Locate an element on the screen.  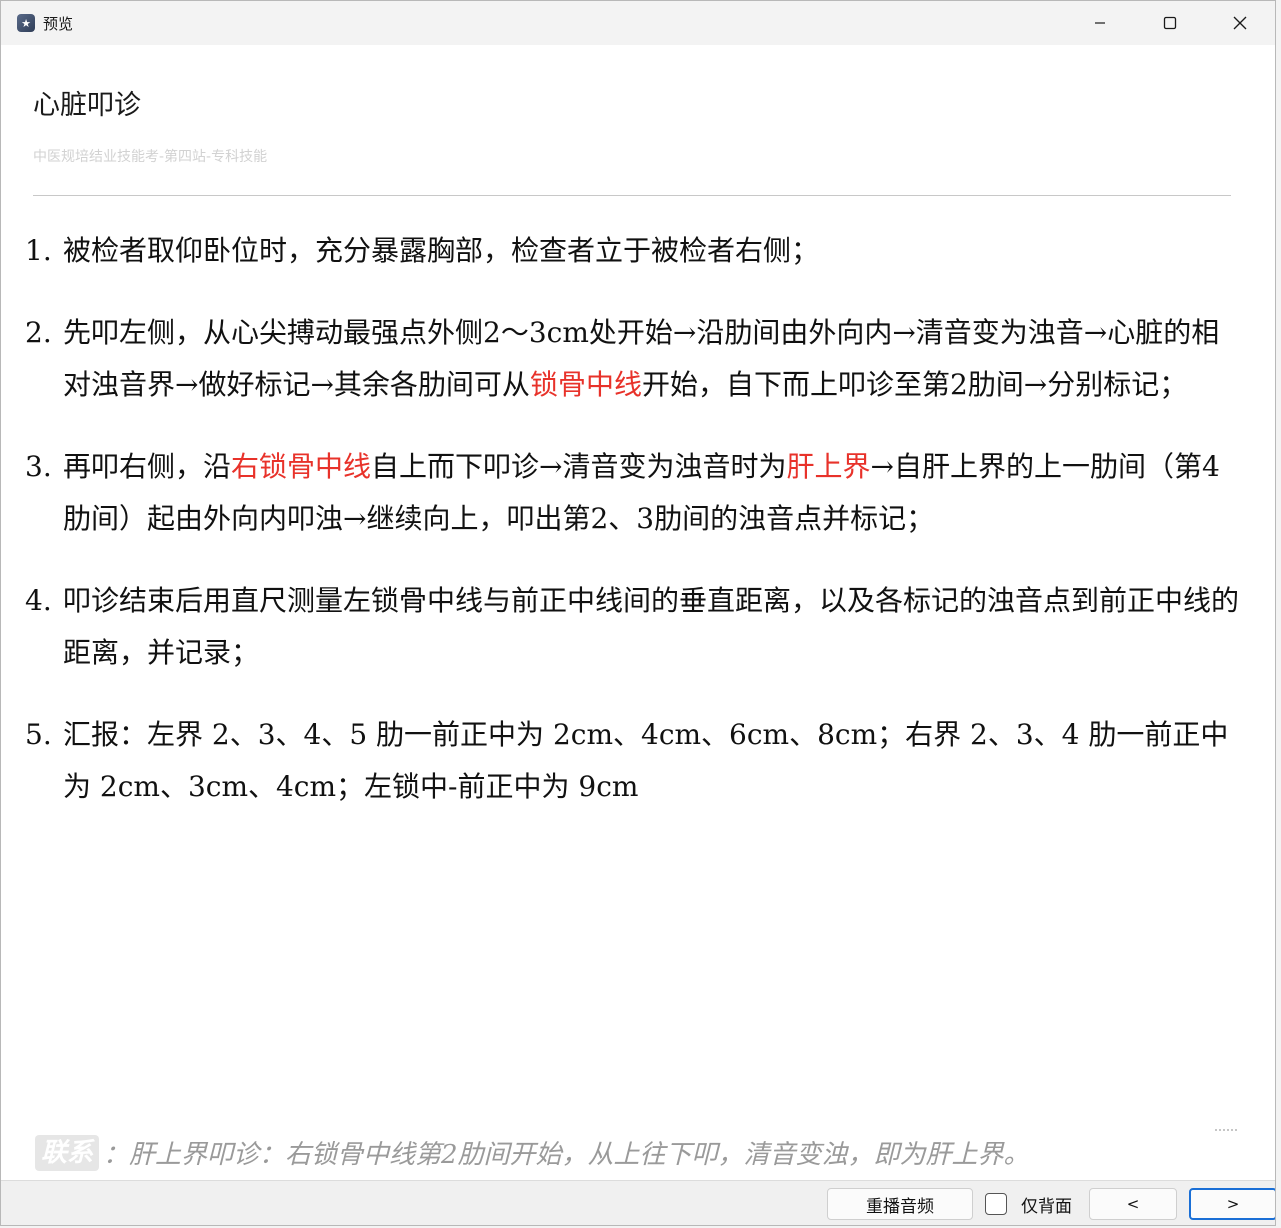
minimize-button is located at coordinates (1100, 23).